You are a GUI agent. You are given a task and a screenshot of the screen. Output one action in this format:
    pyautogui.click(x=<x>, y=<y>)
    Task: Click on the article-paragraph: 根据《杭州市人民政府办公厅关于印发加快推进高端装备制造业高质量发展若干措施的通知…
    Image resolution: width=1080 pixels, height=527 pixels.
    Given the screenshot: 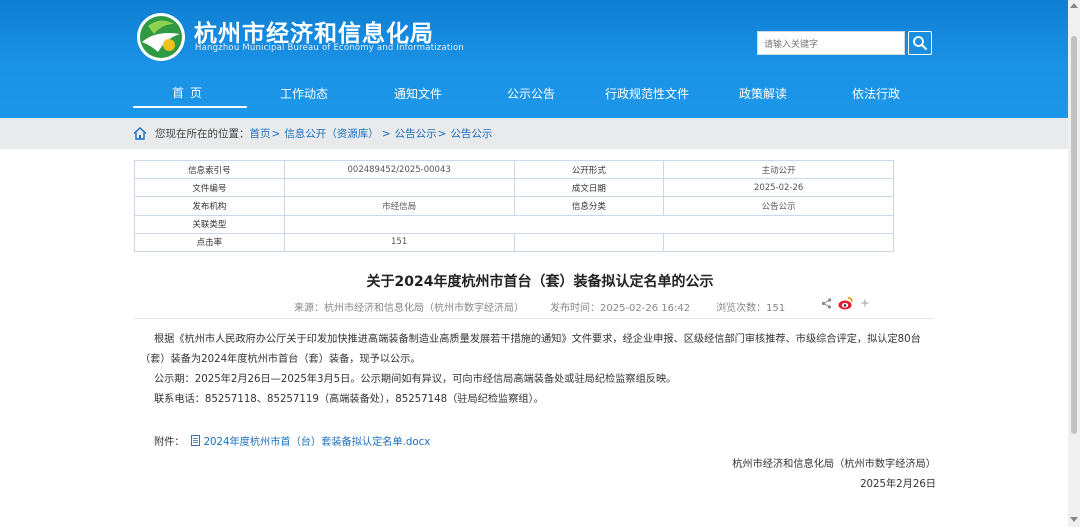 What is the action you would take?
    pyautogui.click(x=530, y=349)
    